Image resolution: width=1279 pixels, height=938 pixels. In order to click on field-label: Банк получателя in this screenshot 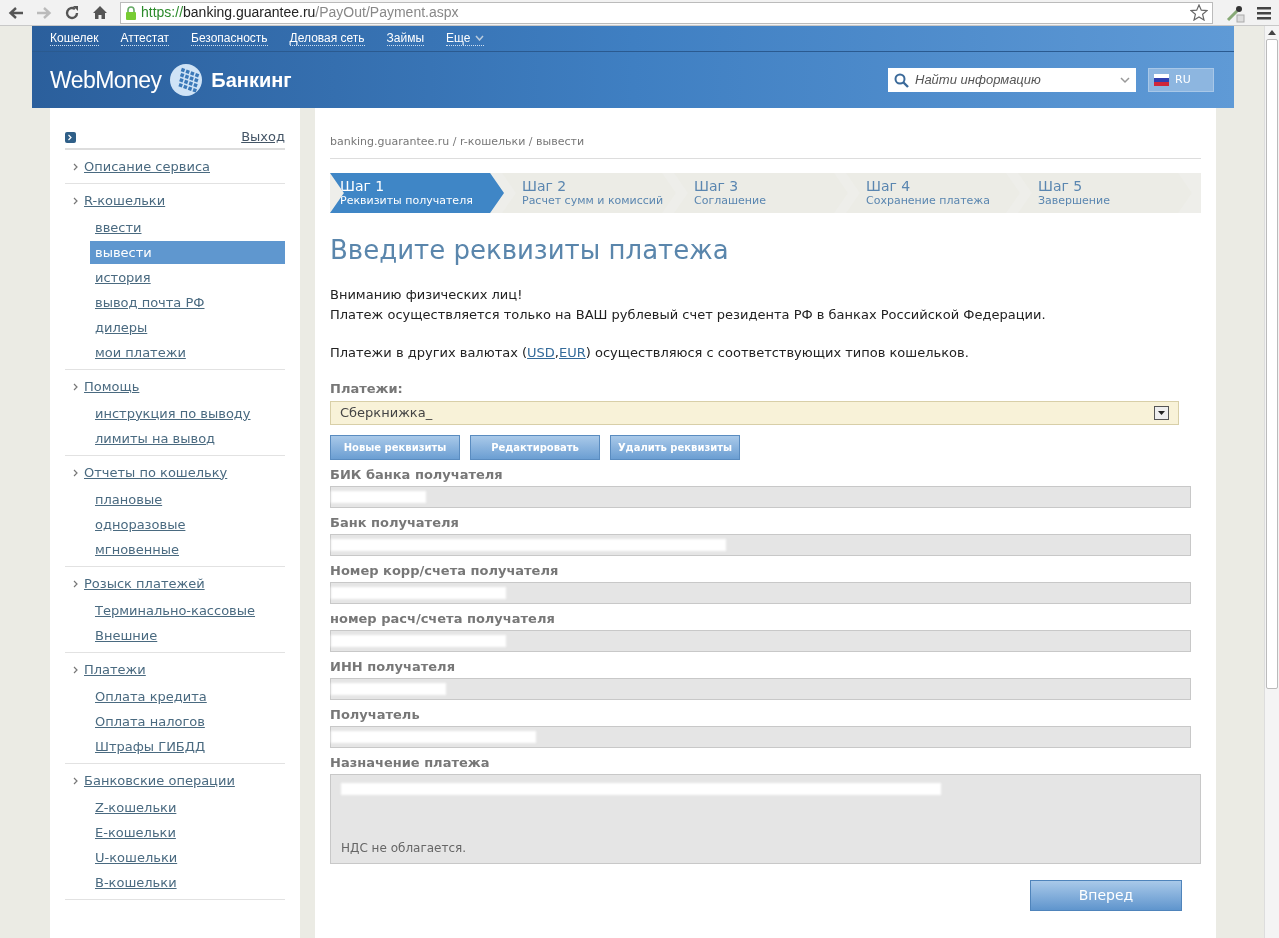, I will do `click(395, 523)`.